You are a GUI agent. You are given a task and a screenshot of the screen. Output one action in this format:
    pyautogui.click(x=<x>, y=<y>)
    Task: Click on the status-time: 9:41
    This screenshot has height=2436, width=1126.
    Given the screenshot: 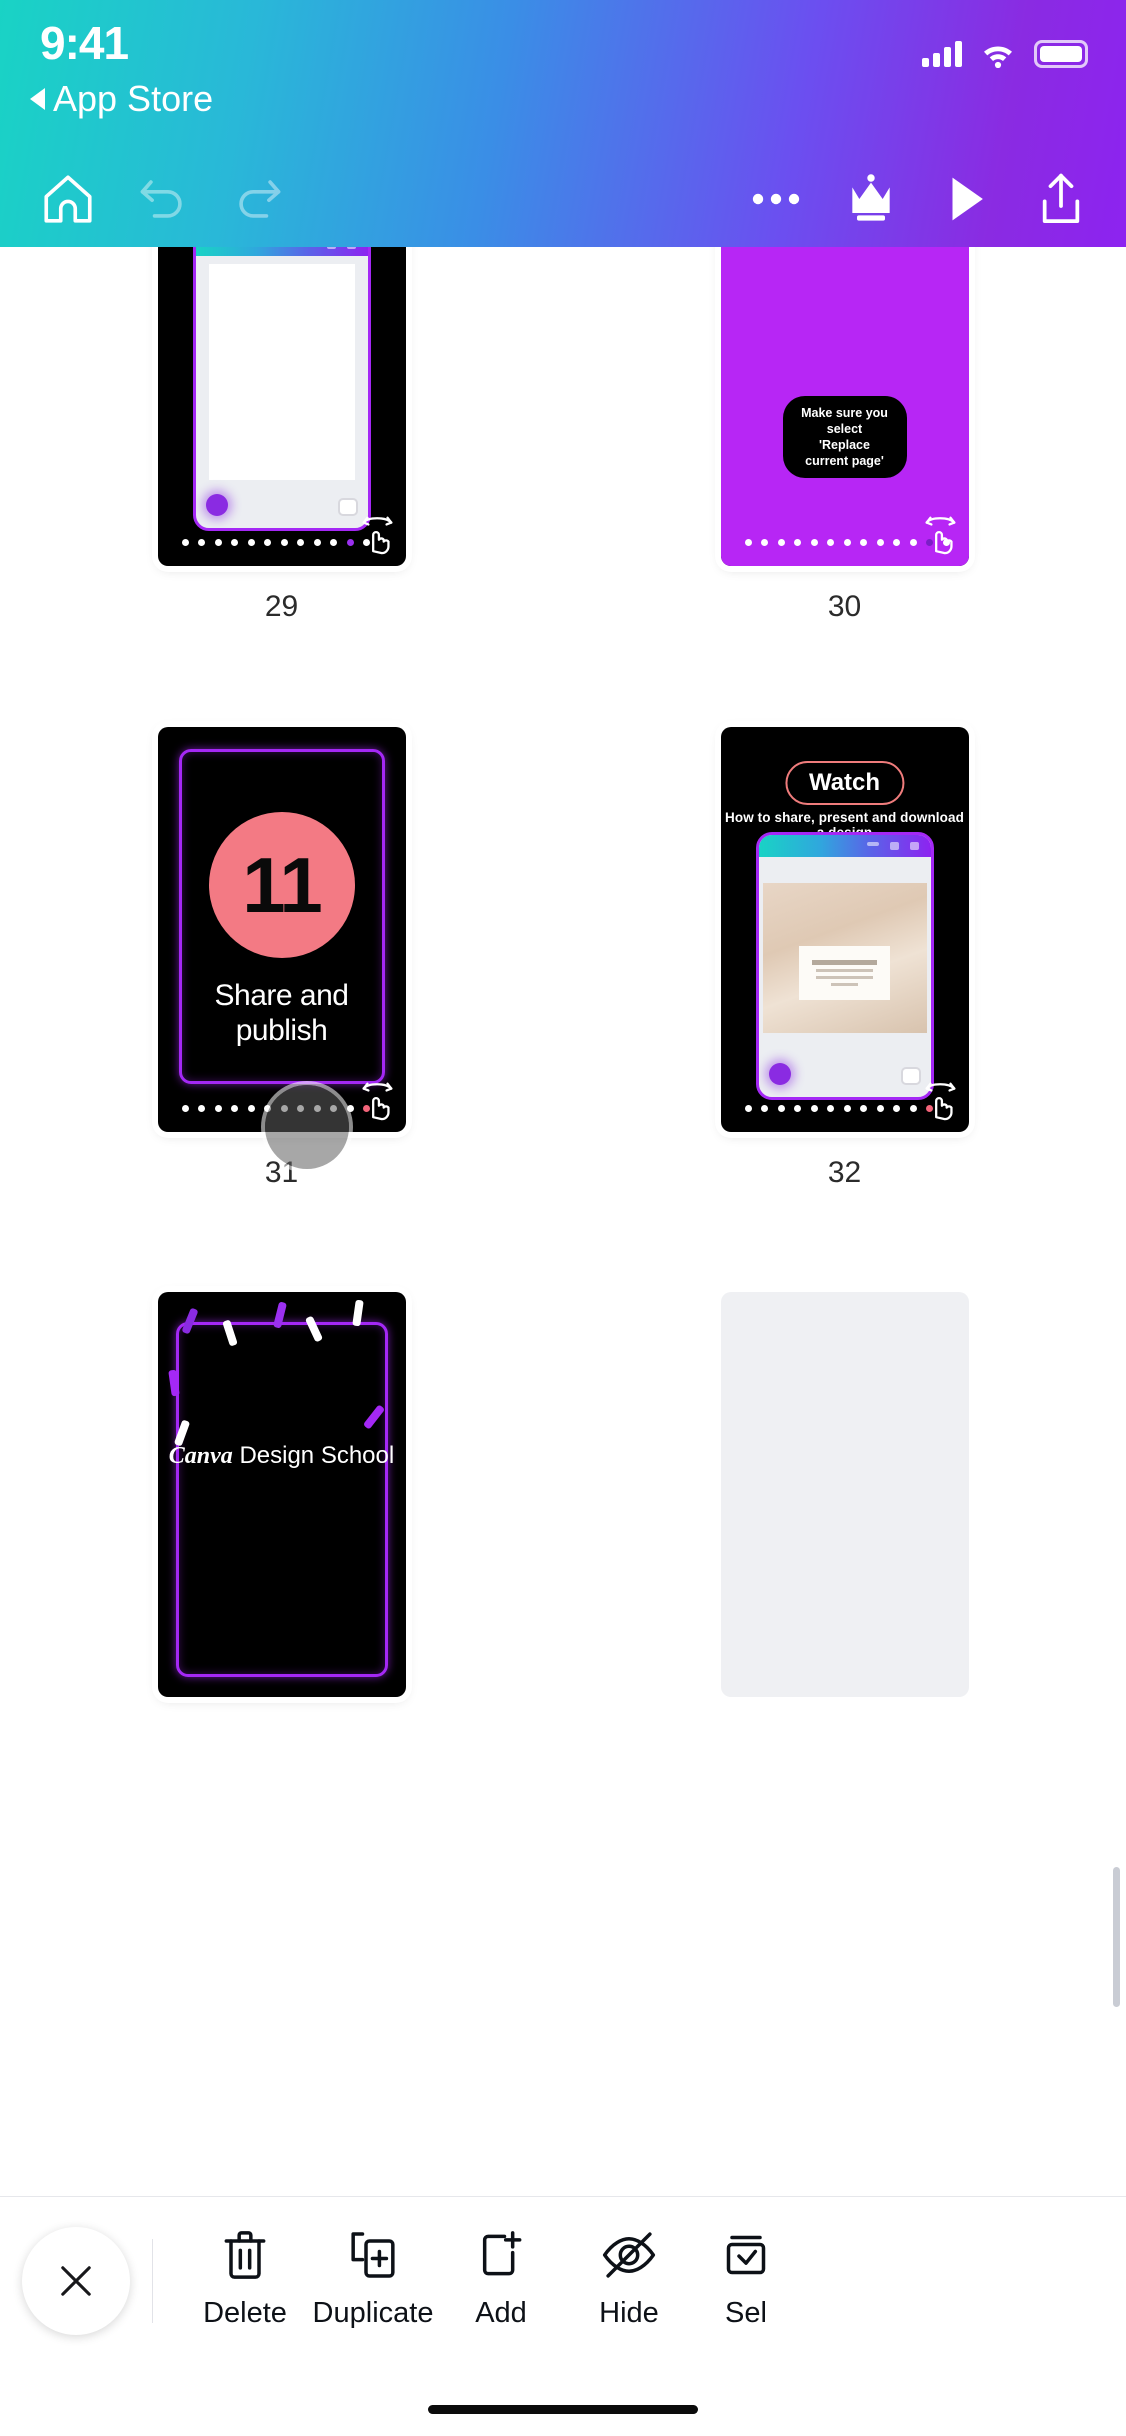 What is the action you would take?
    pyautogui.click(x=84, y=43)
    